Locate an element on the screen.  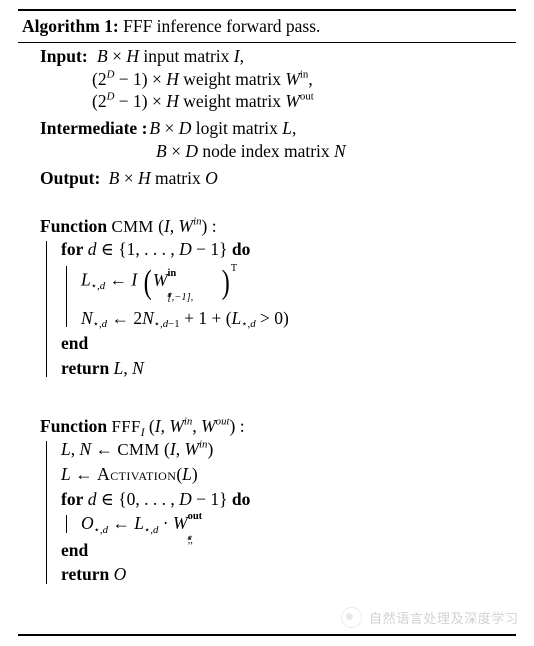
end-keyword-fff: end is located at coordinates (75, 549).